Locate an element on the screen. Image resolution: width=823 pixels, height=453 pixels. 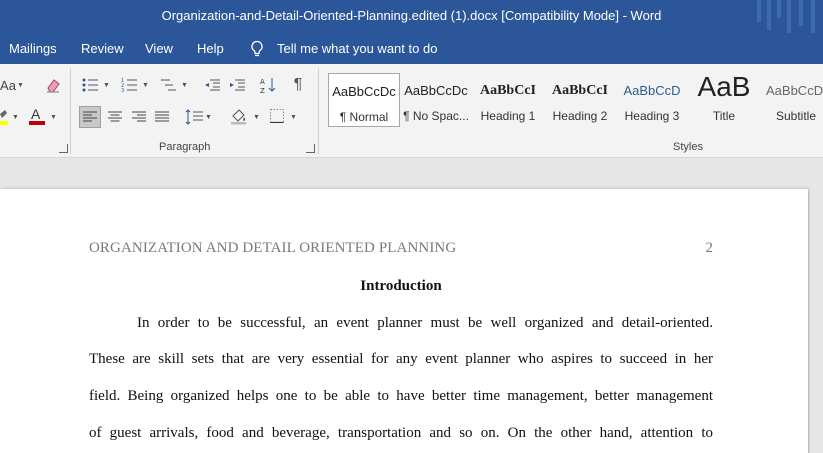
line-spacing-icon is located at coordinates (194, 117).